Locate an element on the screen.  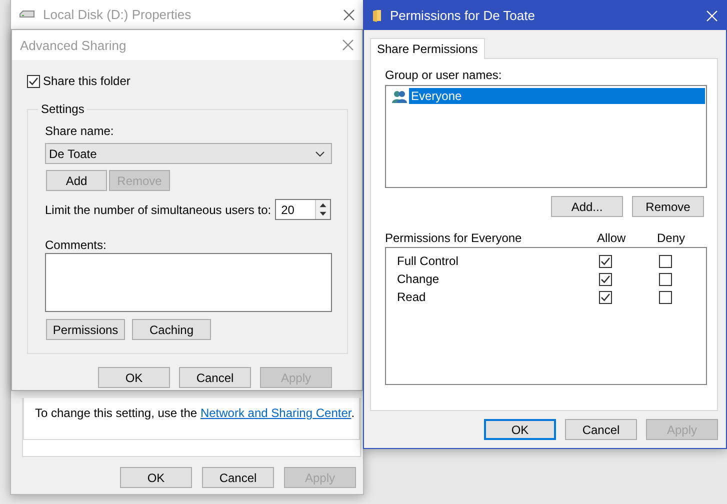
user-item: Everyone is located at coordinates (557, 96).